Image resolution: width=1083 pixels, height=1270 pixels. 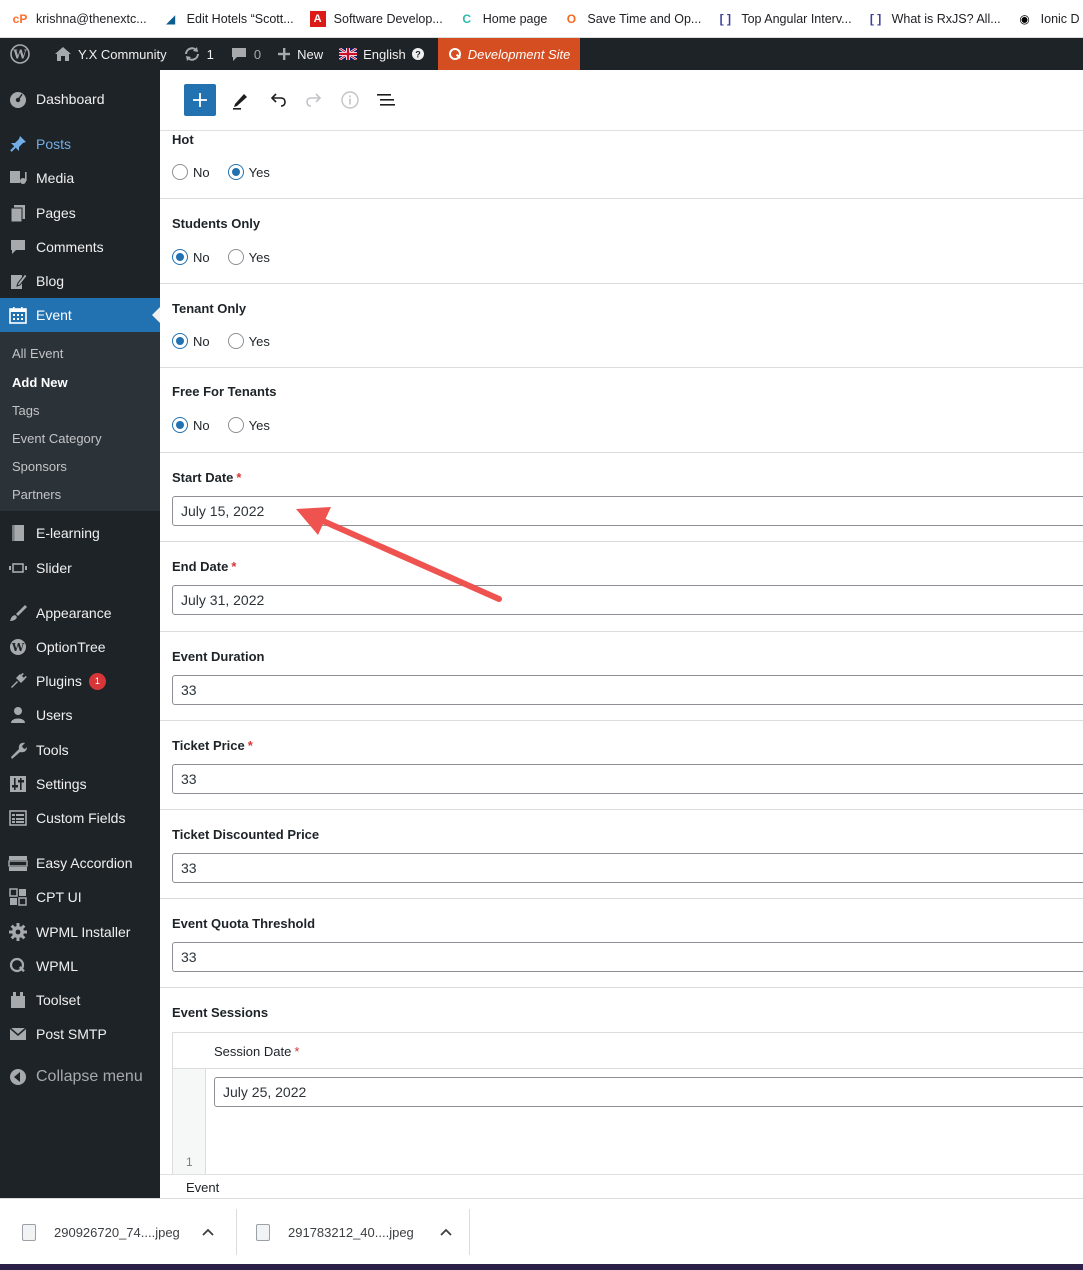 What do you see at coordinates (55, 178) in the screenshot?
I see `menu-media-label: Media` at bounding box center [55, 178].